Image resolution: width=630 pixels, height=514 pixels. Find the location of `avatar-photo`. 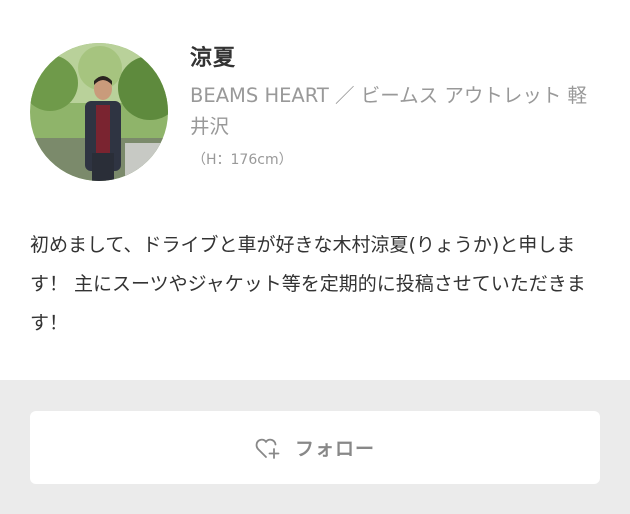

avatar-photo is located at coordinates (99, 112).